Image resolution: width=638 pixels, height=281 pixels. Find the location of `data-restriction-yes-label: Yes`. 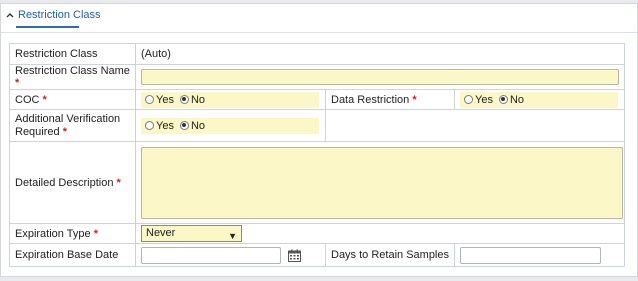

data-restriction-yes-label: Yes is located at coordinates (484, 99).